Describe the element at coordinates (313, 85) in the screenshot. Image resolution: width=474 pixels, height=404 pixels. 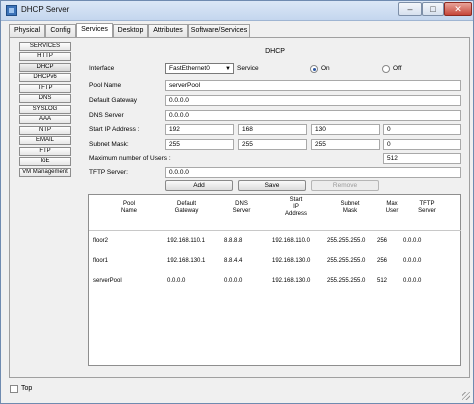
I see `pool-name-input: serverPool` at that location.